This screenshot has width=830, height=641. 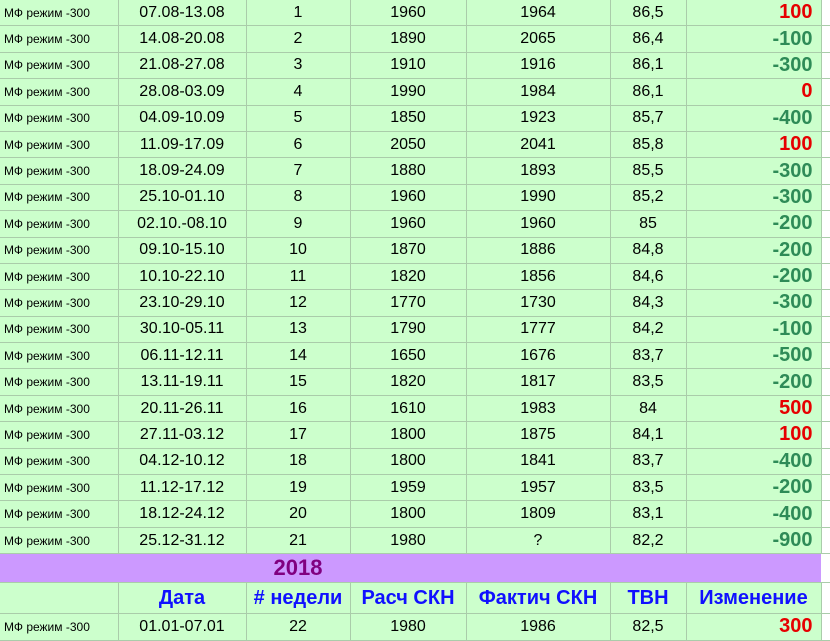 I want to click on calc-skn-cell: 1980, so click(x=408, y=541).